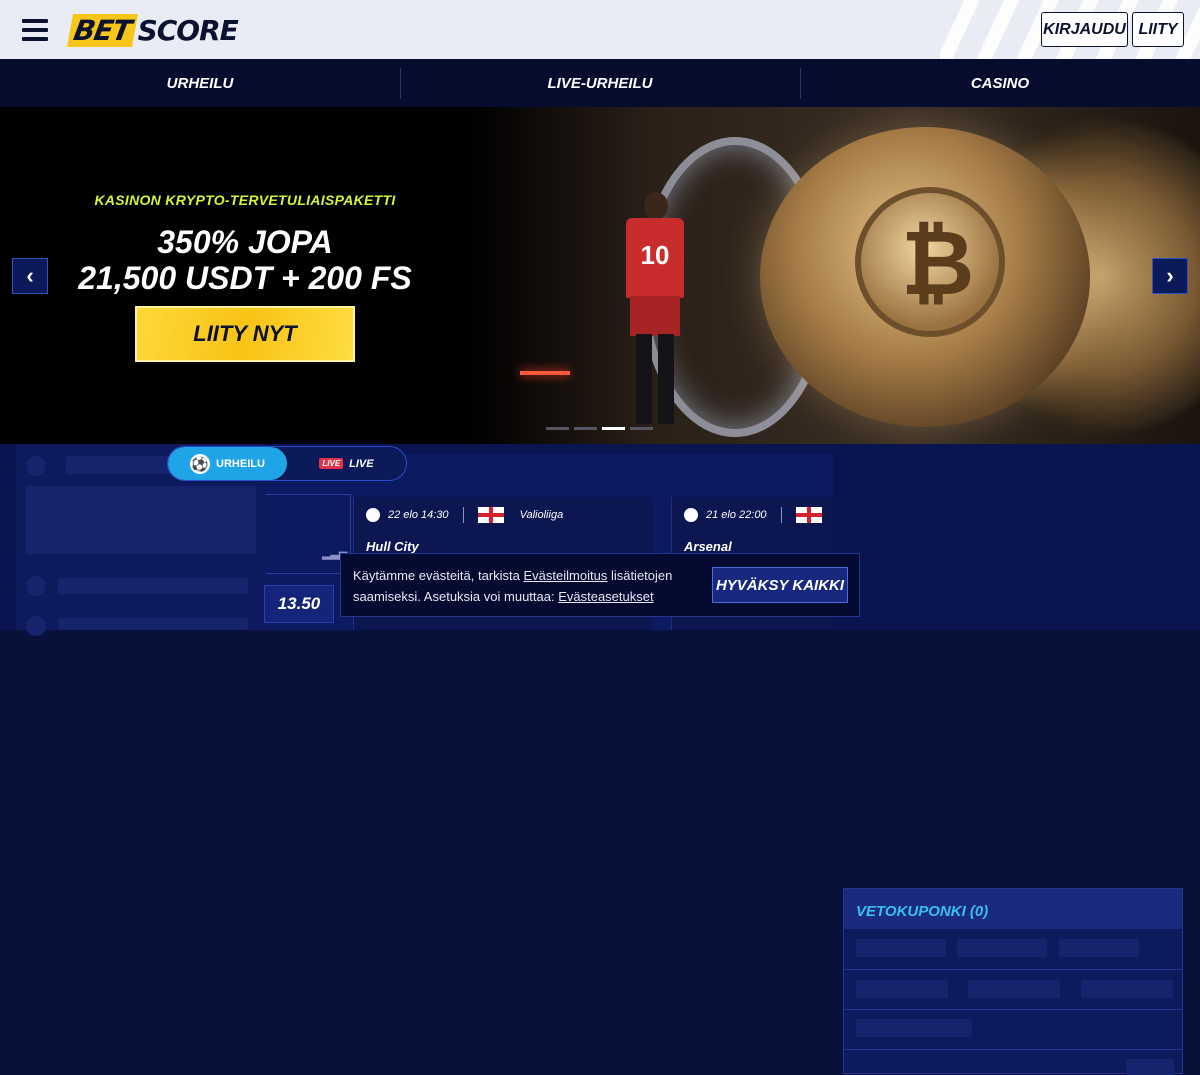 Image resolution: width=1200 pixels, height=1075 pixels. Describe the element at coordinates (938, 263) in the screenshot. I see `bitcoin-icon: ₿` at that location.